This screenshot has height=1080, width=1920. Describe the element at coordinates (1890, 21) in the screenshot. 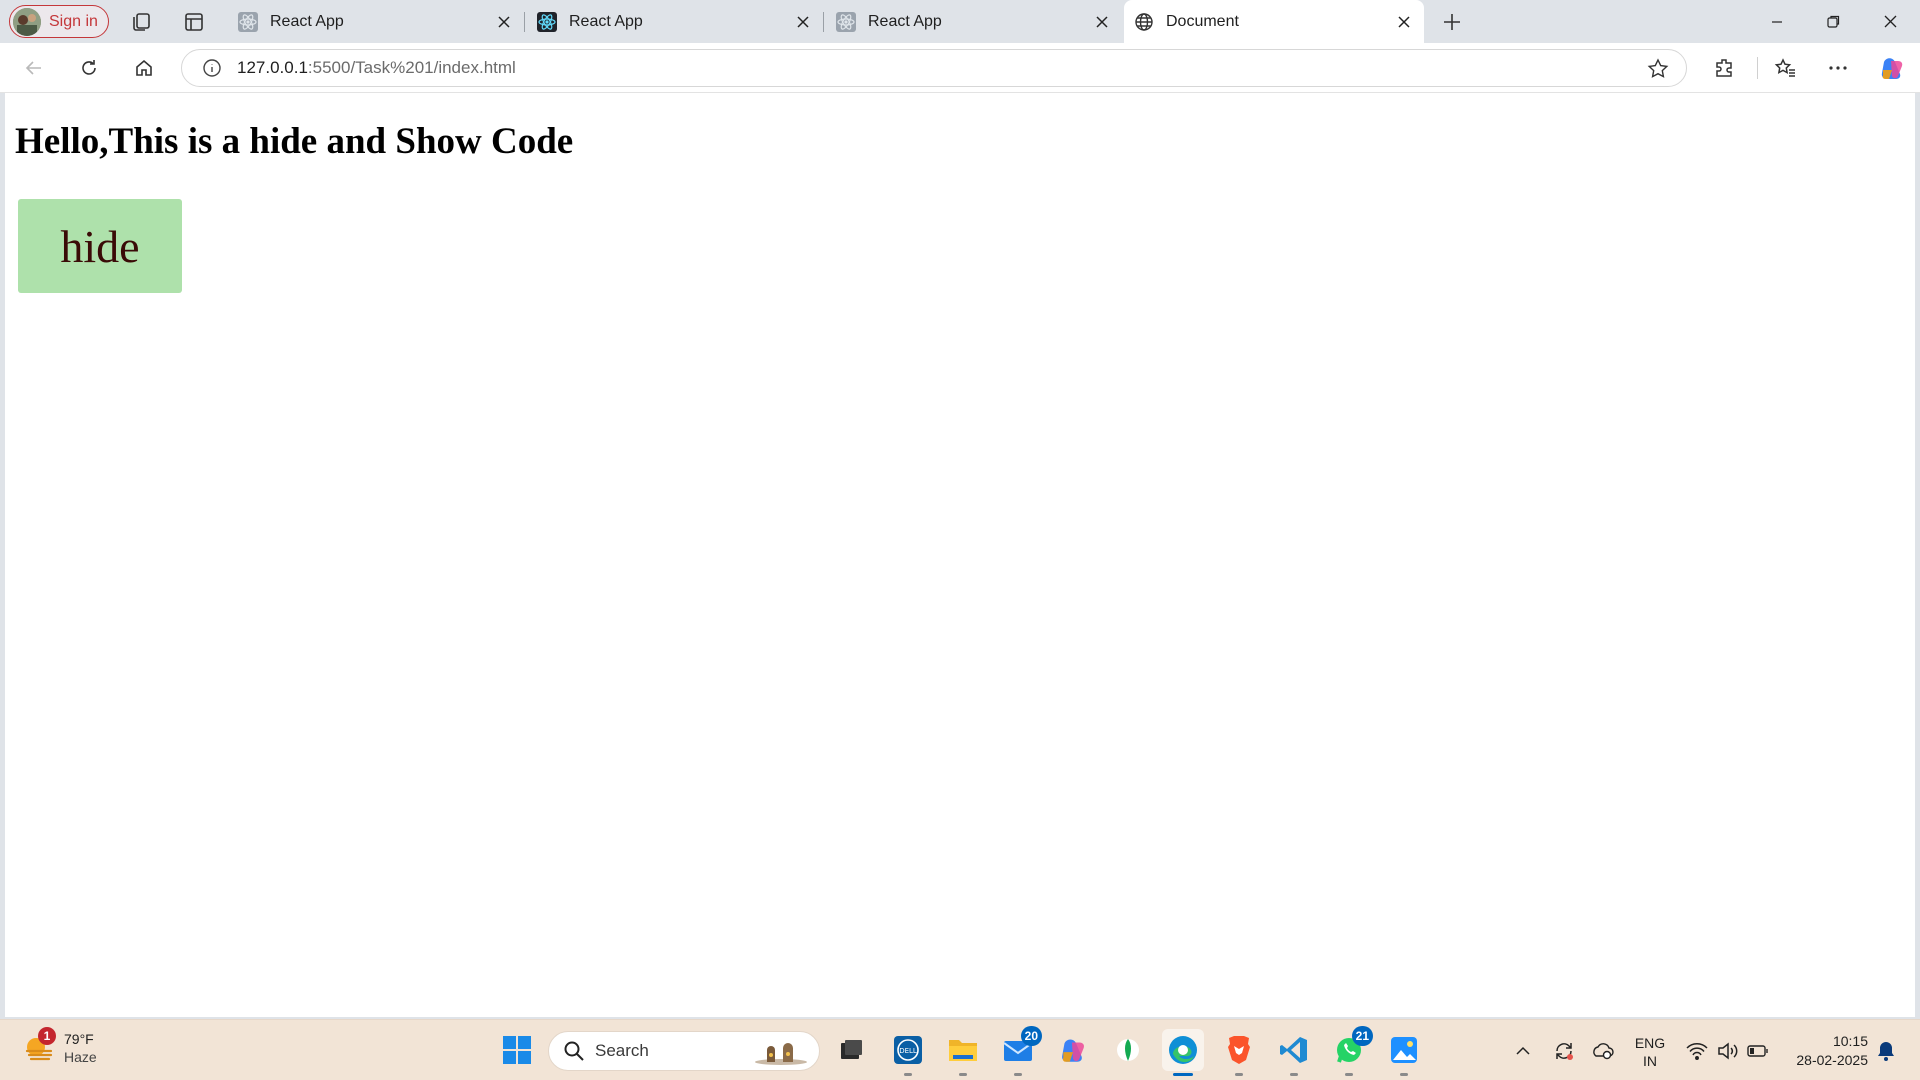

I see `close-window-button` at that location.